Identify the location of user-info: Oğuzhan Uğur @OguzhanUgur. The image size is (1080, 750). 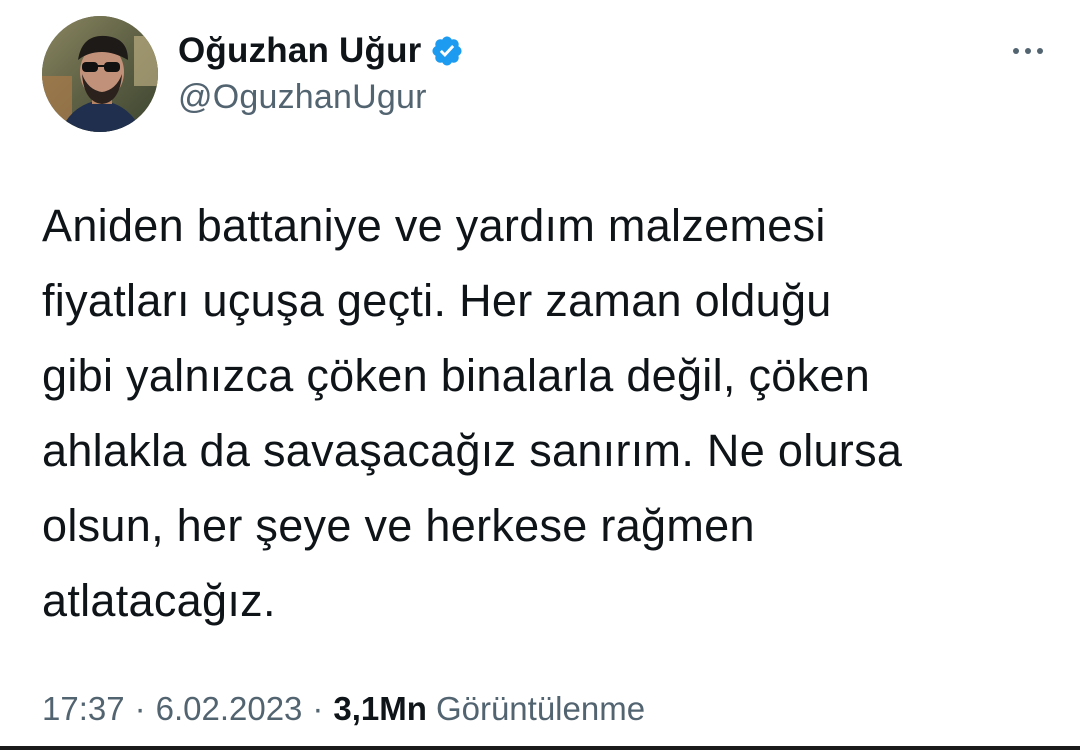
(321, 72).